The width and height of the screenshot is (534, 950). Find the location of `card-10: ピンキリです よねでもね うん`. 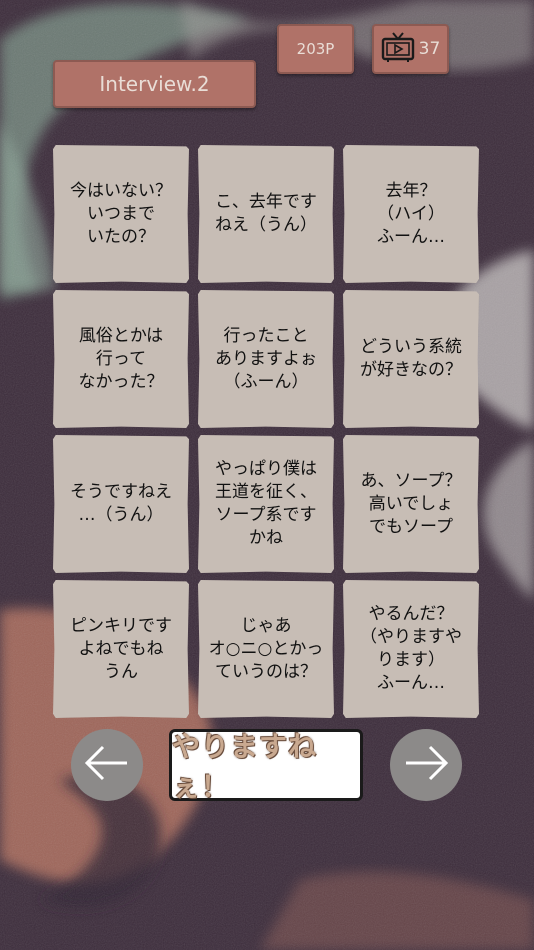

card-10: ピンキリです よねでもね うん is located at coordinates (121, 649).